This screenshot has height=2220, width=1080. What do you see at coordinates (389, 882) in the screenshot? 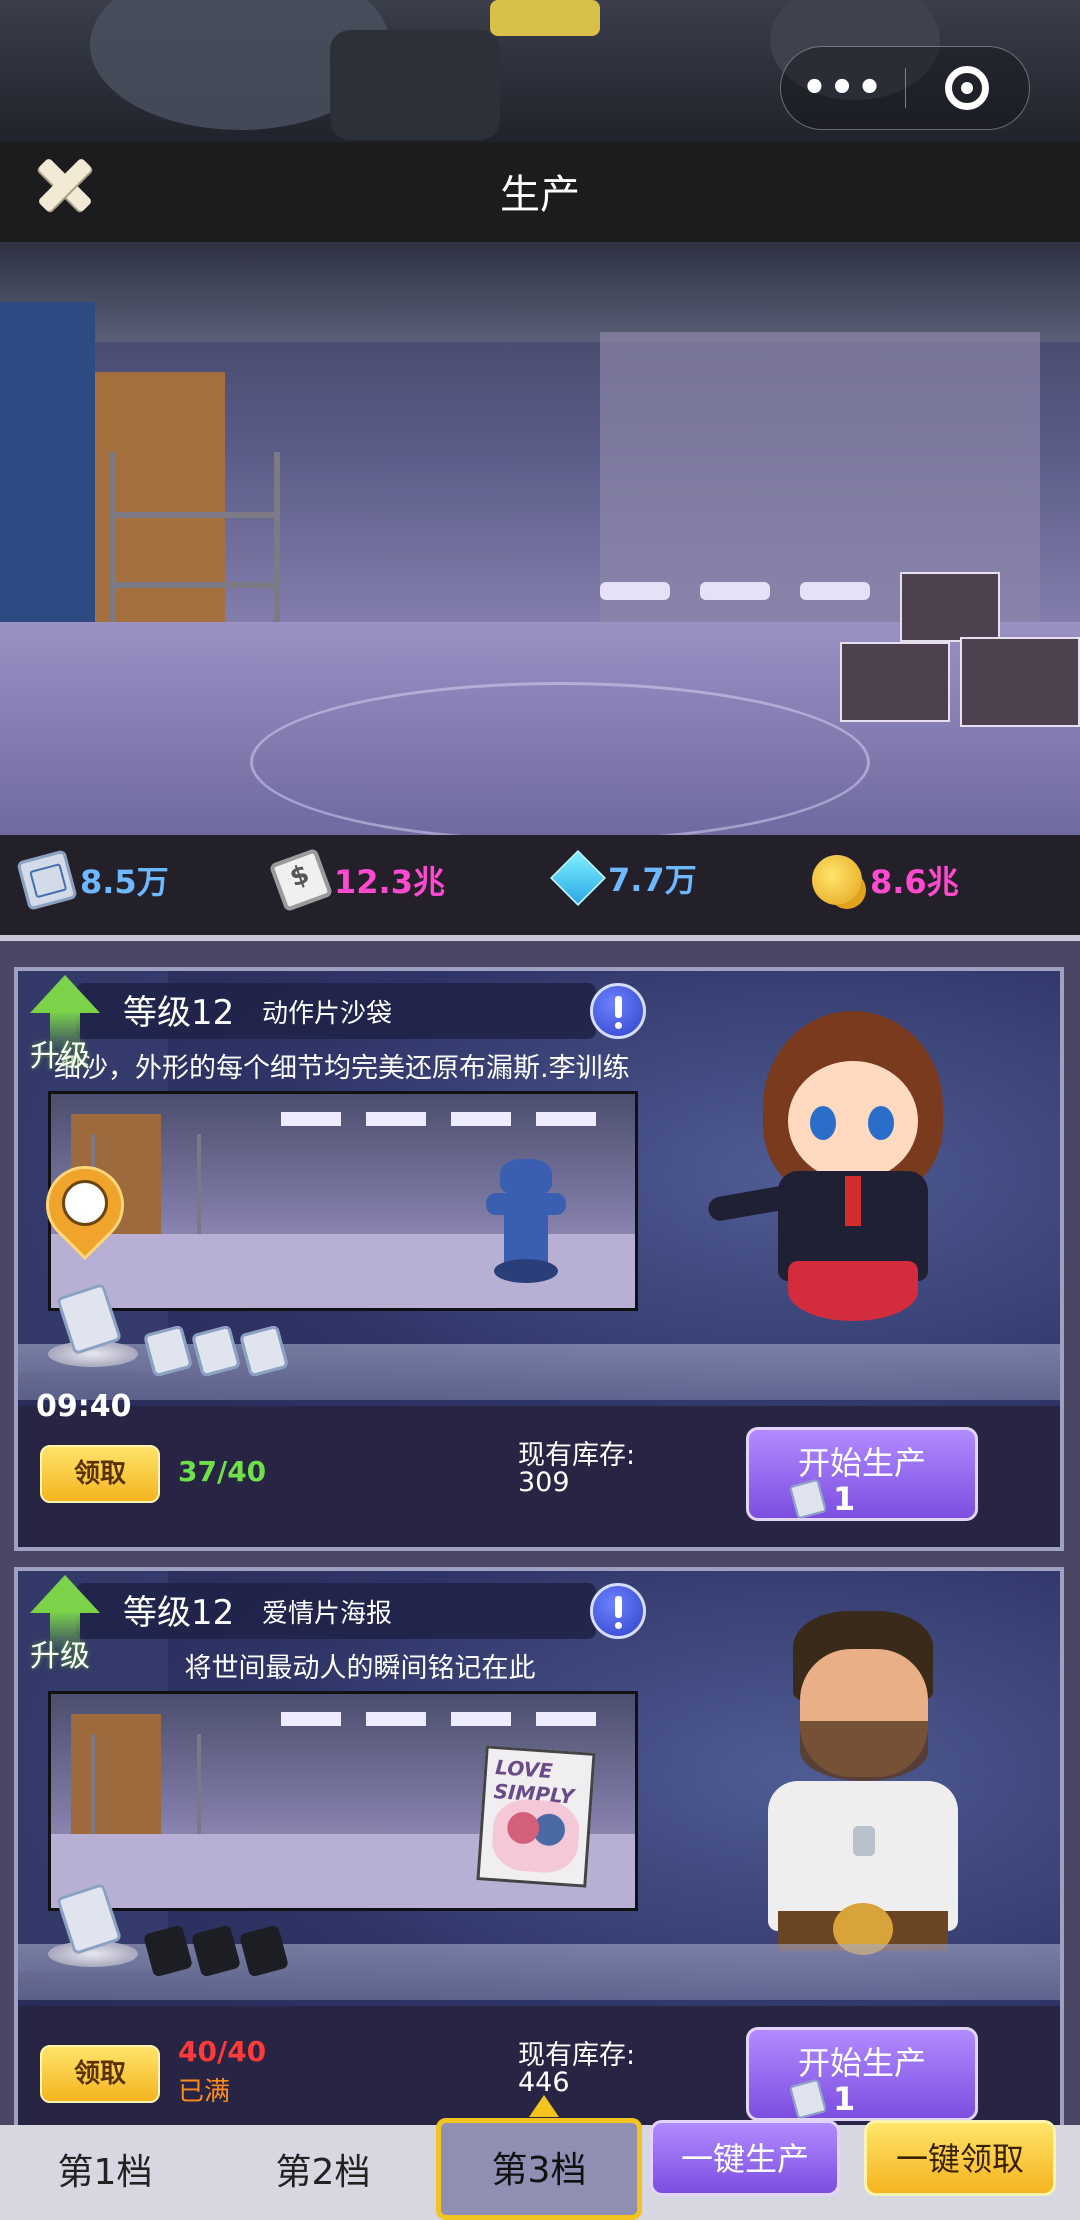
I see `resource-value: 12.3兆` at bounding box center [389, 882].